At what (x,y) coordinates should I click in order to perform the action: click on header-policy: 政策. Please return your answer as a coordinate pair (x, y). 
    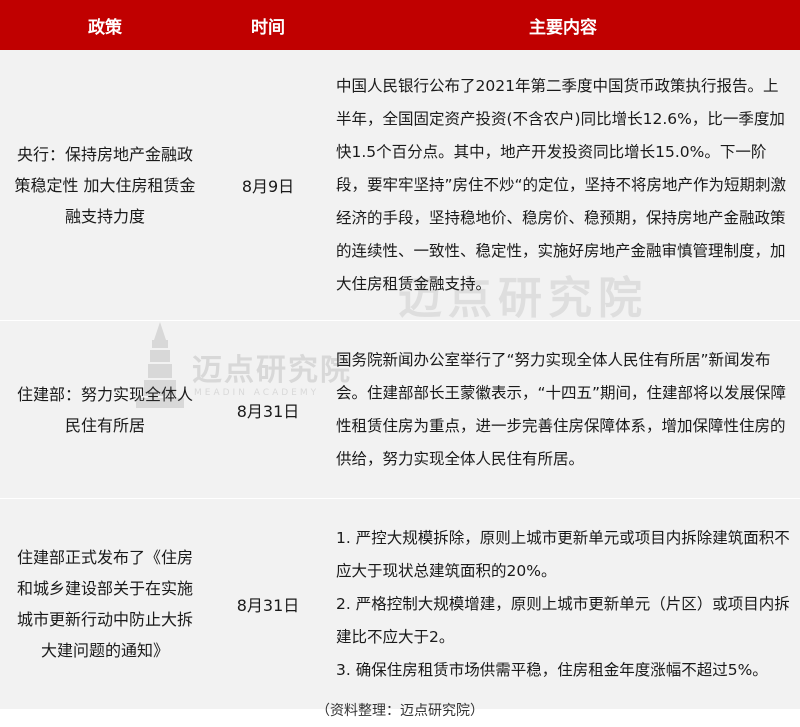
    Looking at the image, I should click on (105, 27).